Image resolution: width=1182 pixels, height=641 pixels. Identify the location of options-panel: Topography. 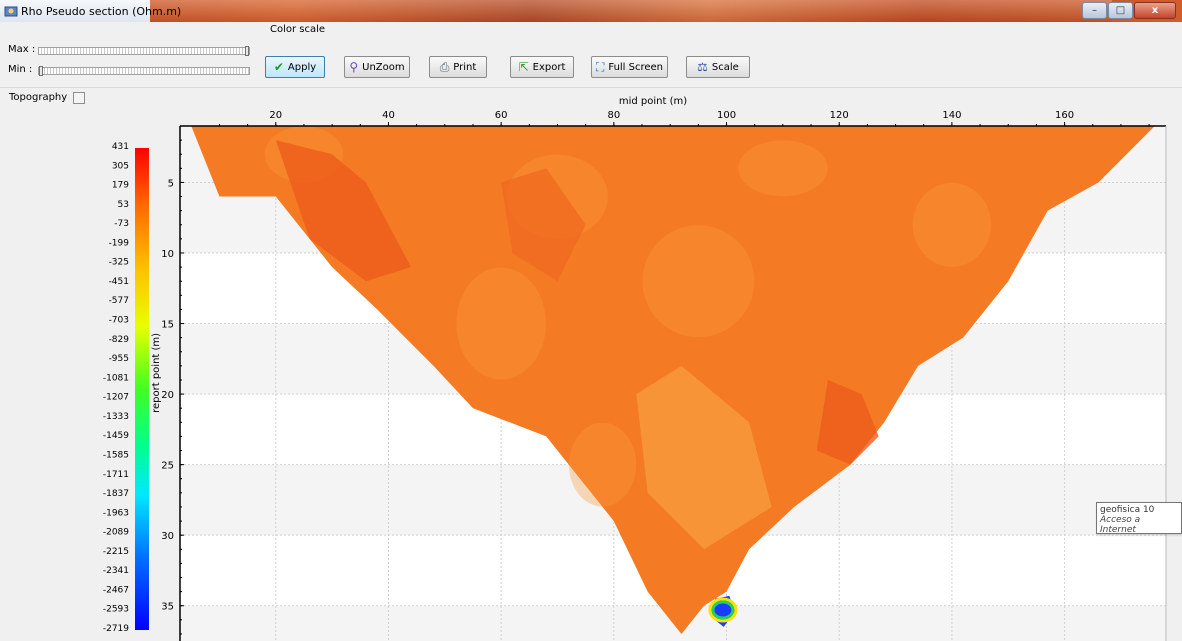
(46, 364).